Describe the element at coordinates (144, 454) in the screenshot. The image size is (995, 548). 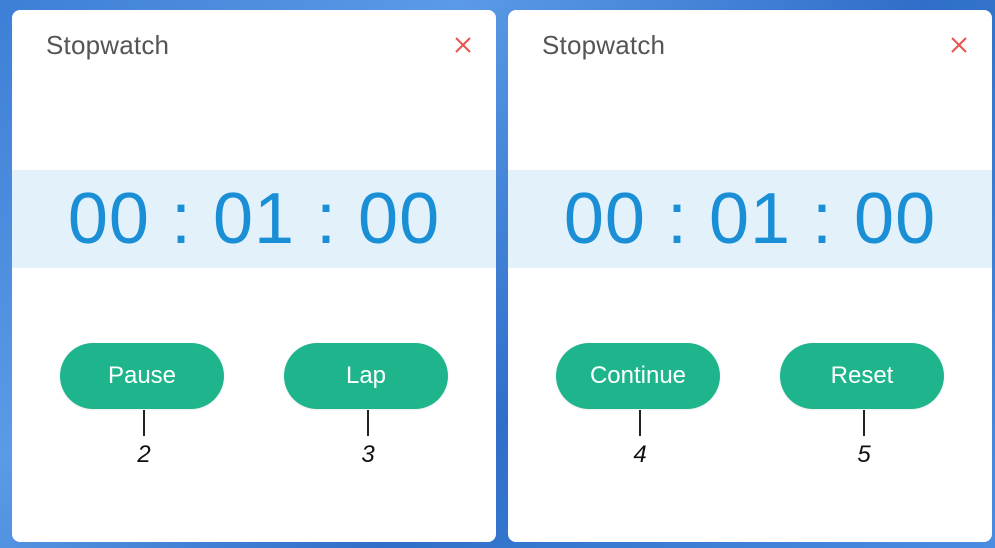
I see `callout-number: 2` at that location.